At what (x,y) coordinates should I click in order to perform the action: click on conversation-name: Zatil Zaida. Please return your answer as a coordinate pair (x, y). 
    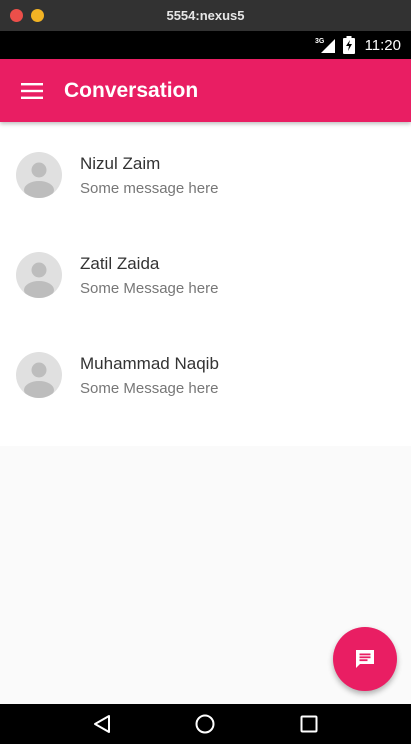
    Looking at the image, I should click on (120, 263).